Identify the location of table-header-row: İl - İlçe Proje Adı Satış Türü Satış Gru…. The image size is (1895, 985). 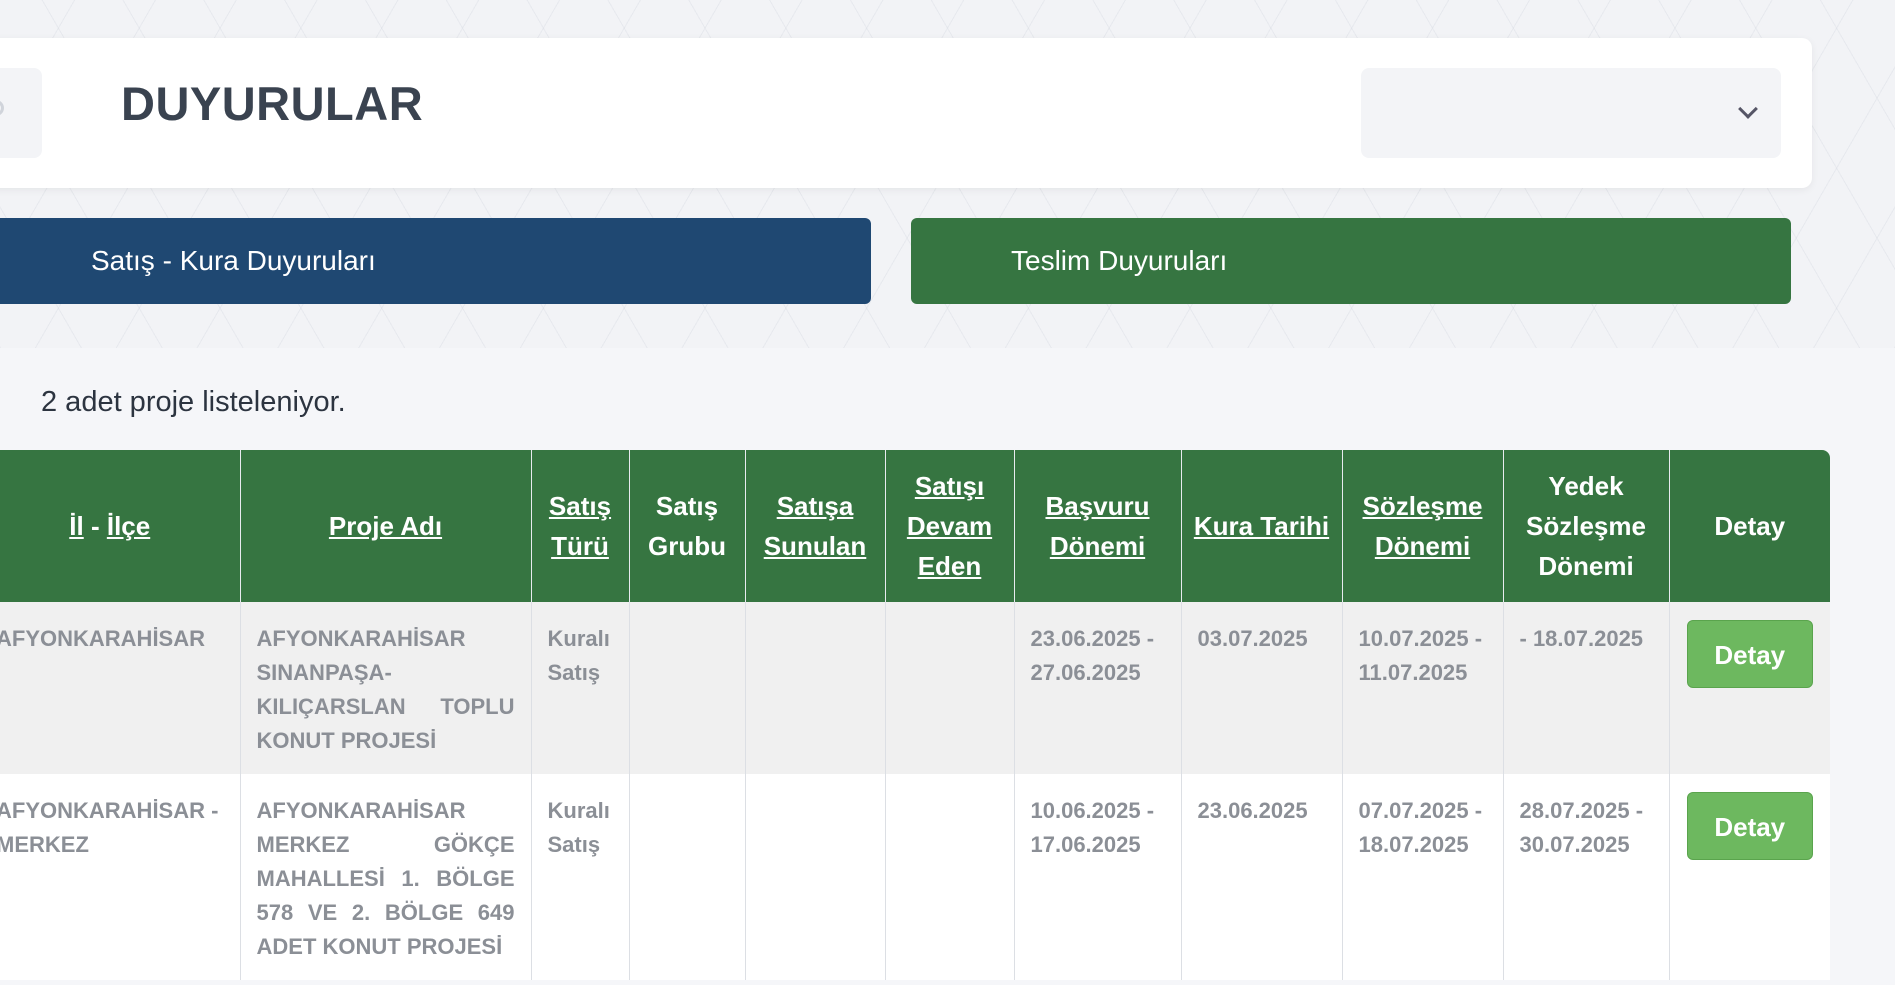
(915, 526).